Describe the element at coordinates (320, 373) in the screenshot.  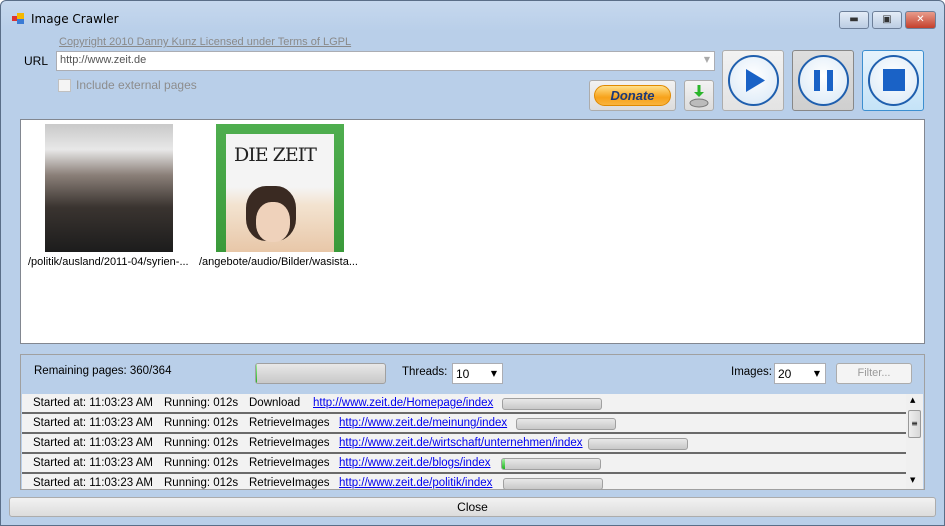
I see `overall-progress-bar` at that location.